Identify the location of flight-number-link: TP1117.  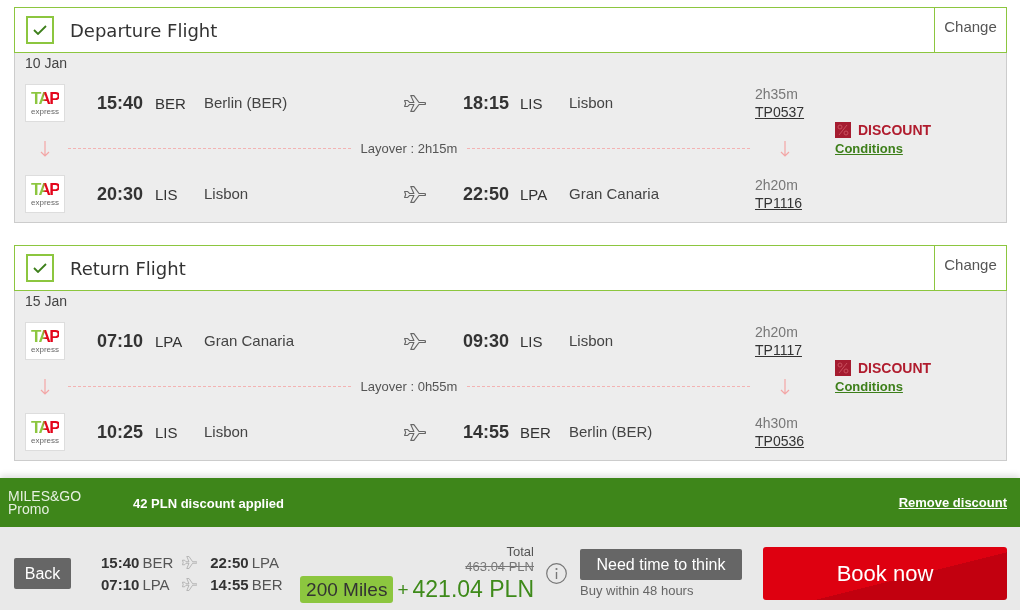
(778, 350).